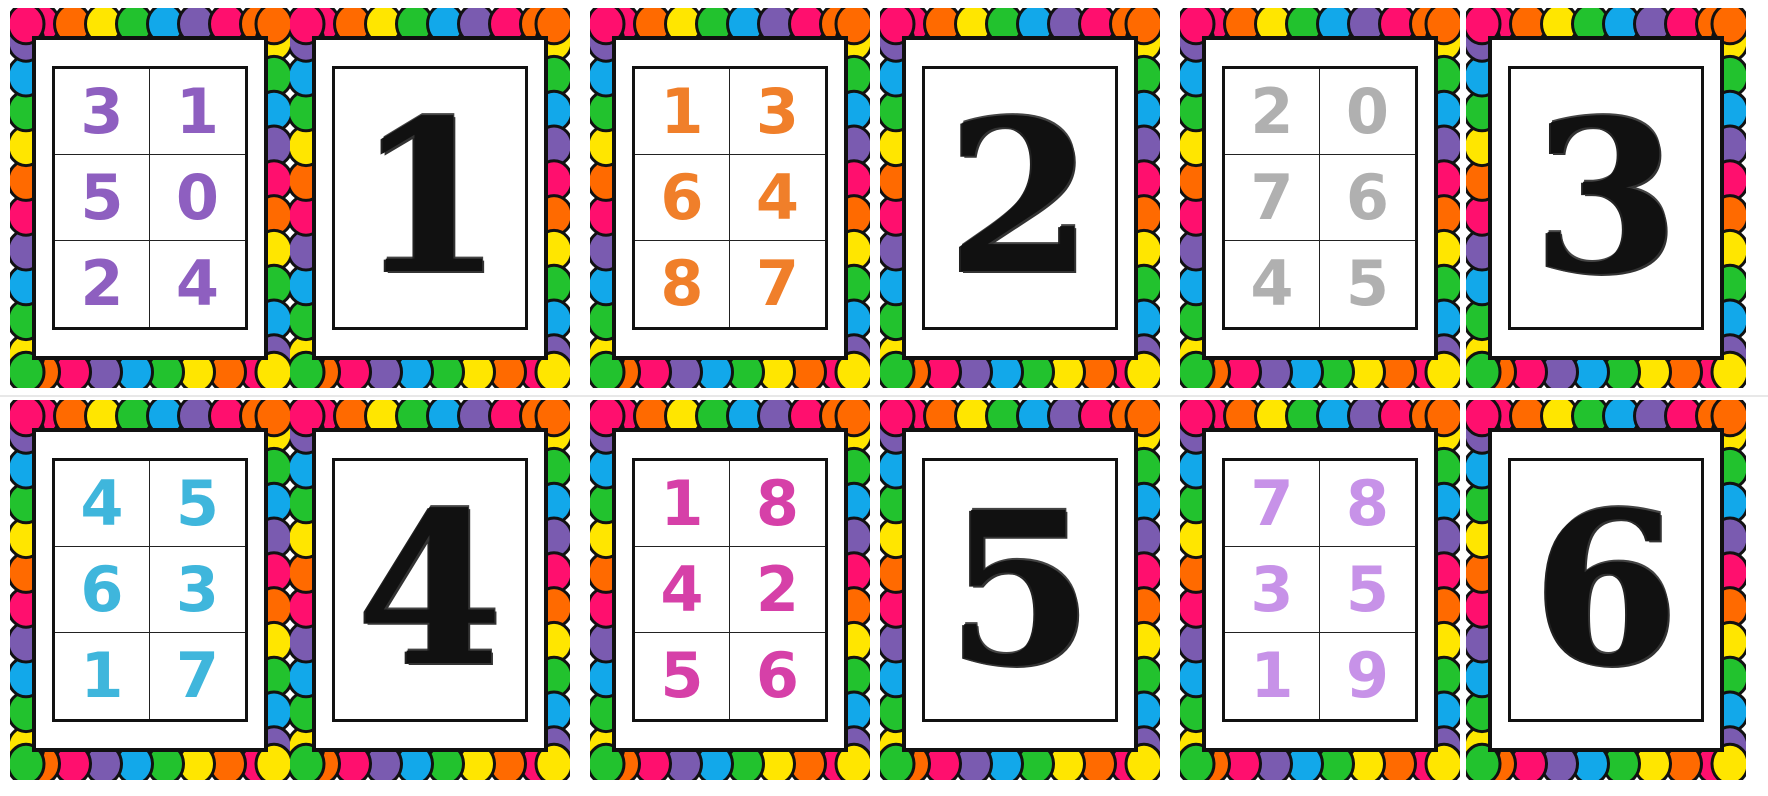 This screenshot has width=1768, height=796. I want to click on big-digit: 4, so click(430, 589).